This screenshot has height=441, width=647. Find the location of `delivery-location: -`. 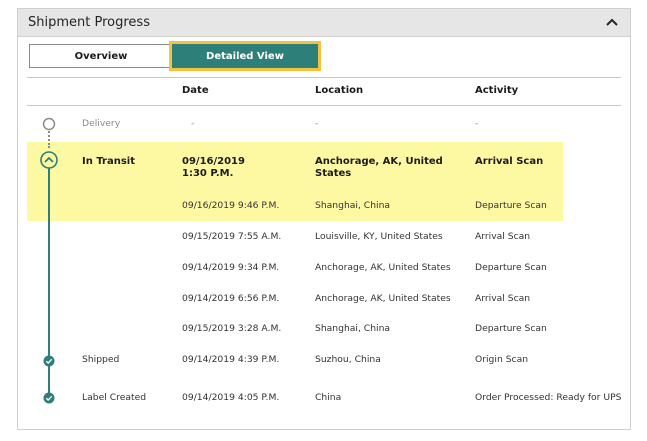

delivery-location: - is located at coordinates (317, 123).